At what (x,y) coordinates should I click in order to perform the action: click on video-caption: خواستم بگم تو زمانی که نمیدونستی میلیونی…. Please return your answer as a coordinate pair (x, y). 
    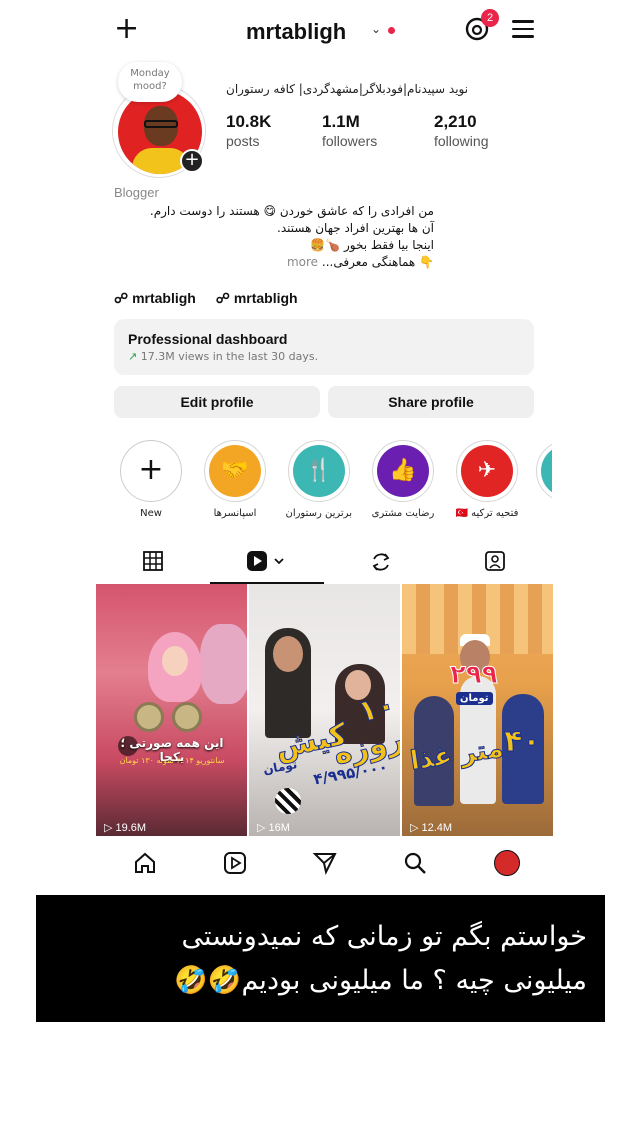
    Looking at the image, I should click on (320, 958).